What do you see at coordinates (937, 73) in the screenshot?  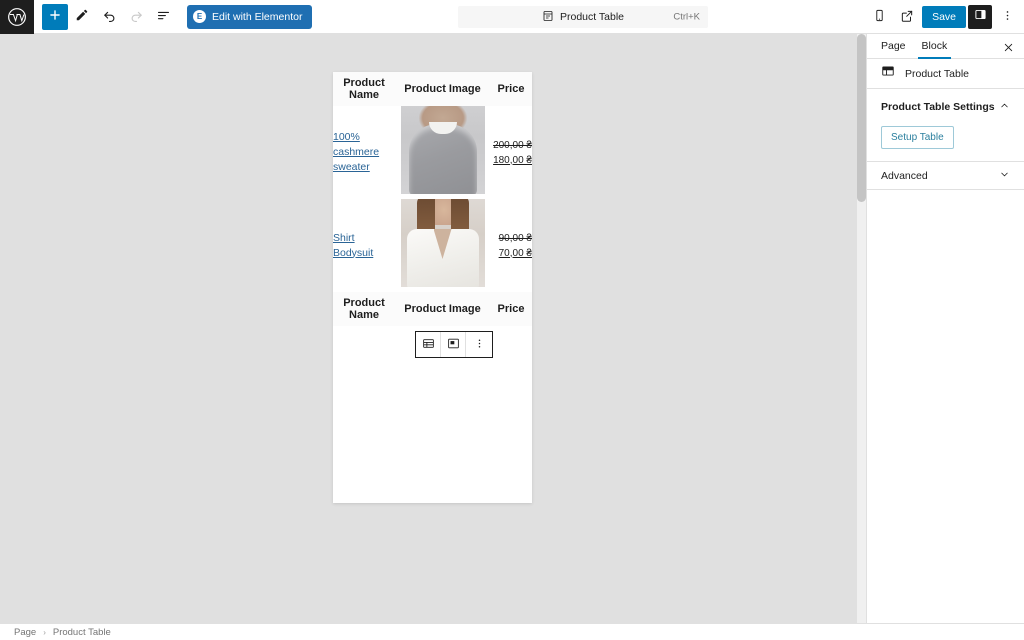 I see `selected-block-name: Product Table` at bounding box center [937, 73].